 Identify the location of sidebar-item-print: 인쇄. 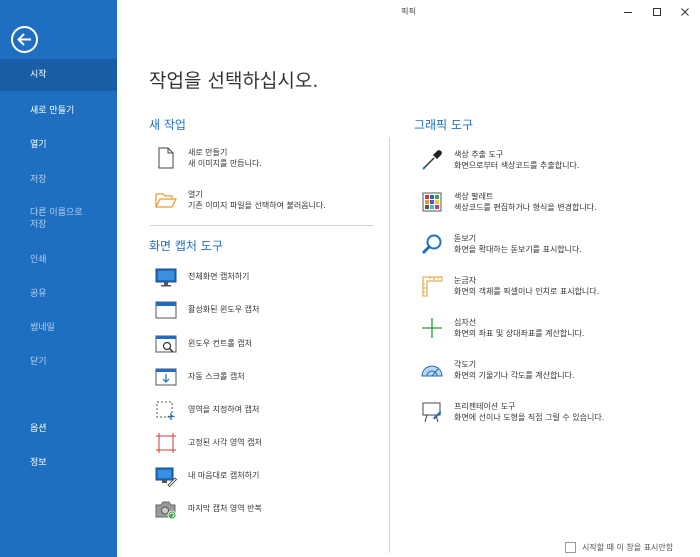
(58, 260).